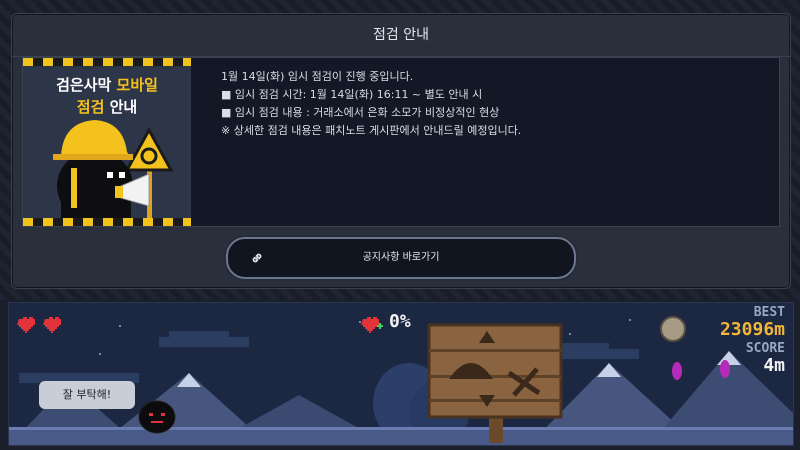  I want to click on notice-line: 1월 14일(화) 임시 점검이 진행 중입니다., so click(317, 76).